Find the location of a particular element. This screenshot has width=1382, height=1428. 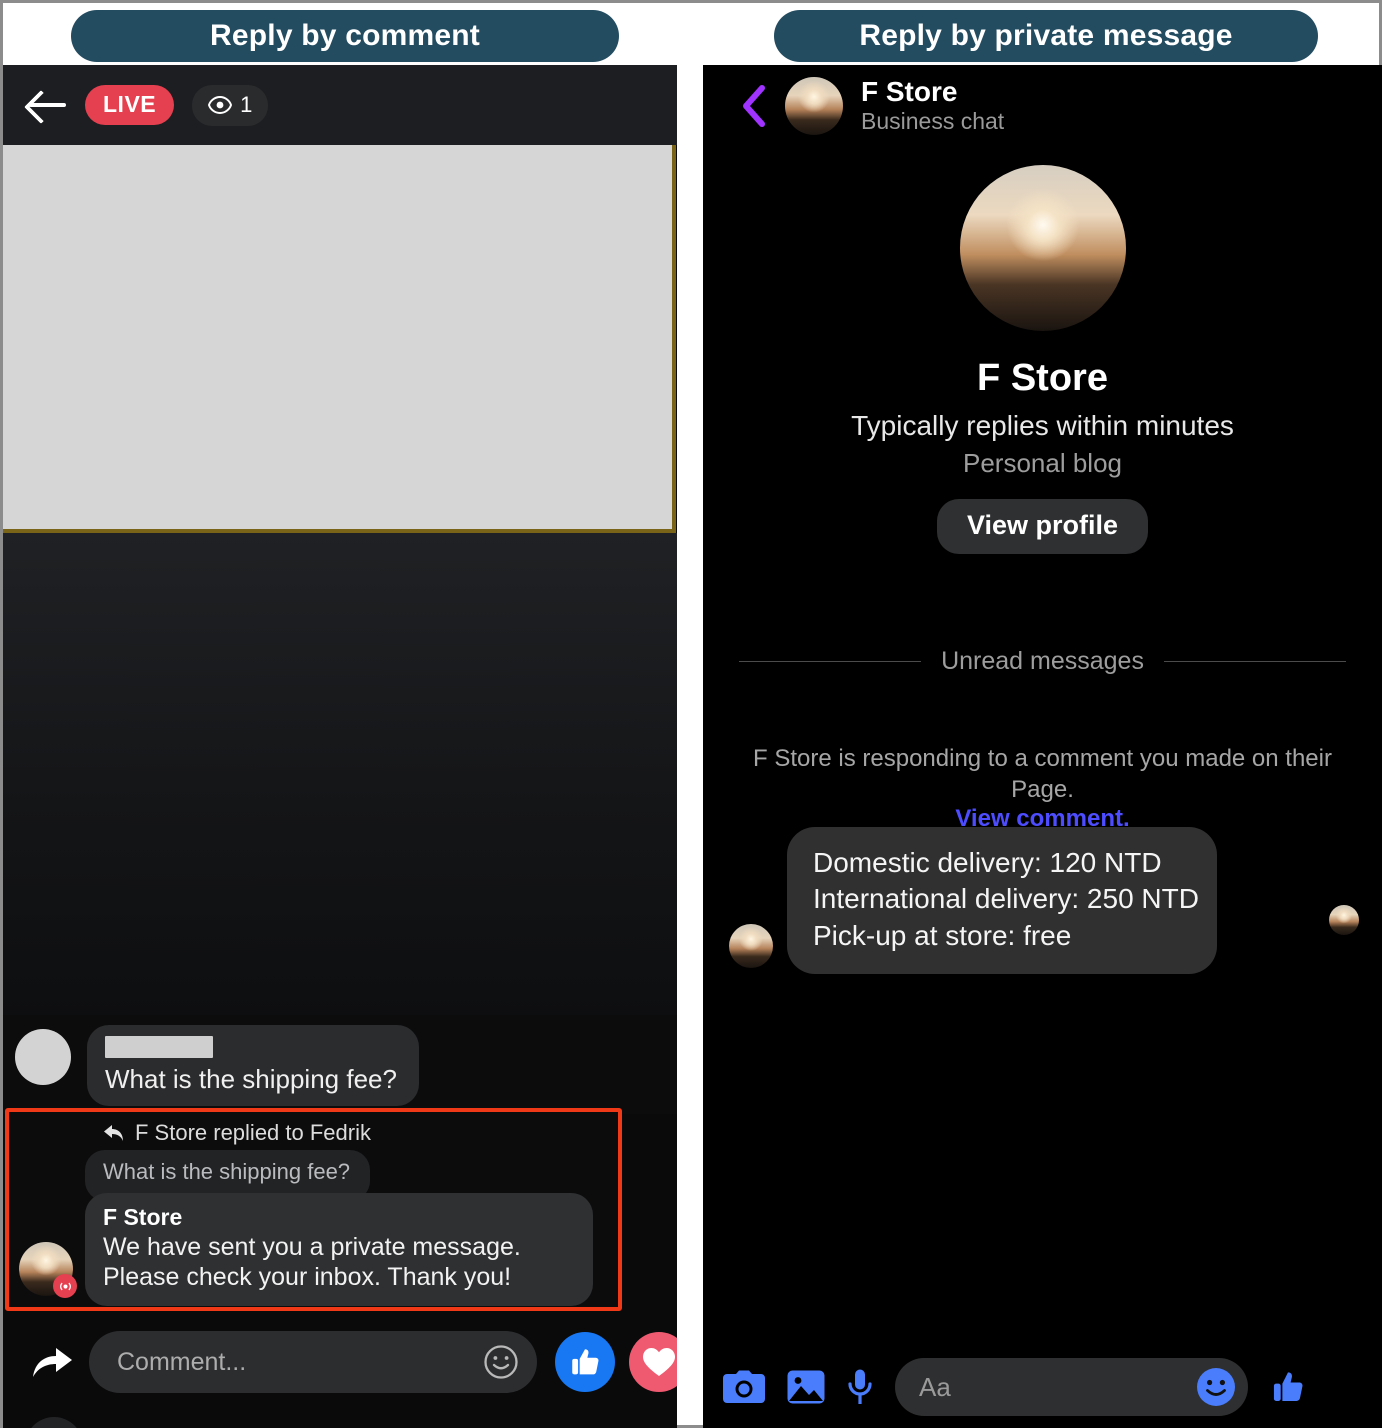

live-video-surface is located at coordinates (339, 339).